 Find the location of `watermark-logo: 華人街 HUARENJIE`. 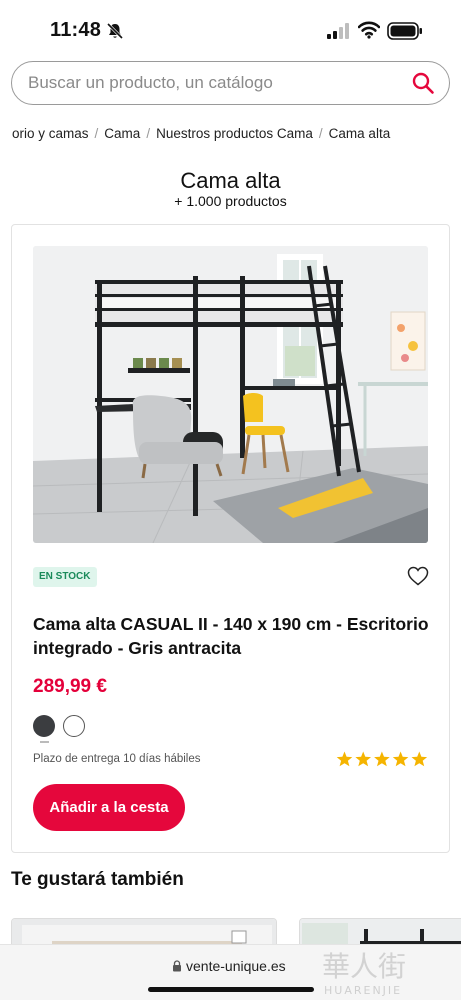

watermark-logo: 華人街 HUARENJIE is located at coordinates (364, 973).